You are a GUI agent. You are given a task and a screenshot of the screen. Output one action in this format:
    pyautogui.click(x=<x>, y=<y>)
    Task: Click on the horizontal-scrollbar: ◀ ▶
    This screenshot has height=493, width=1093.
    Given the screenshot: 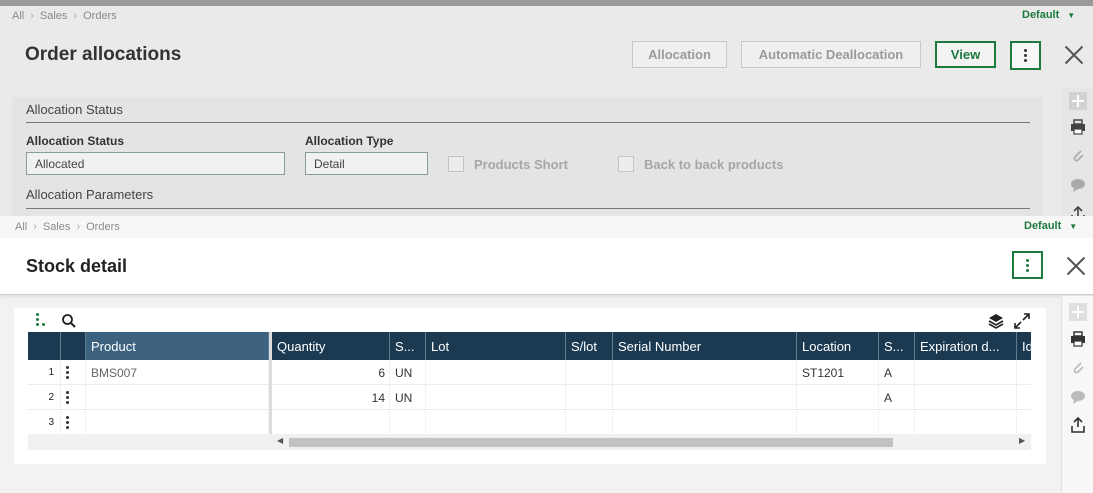 What is the action you would take?
    pyautogui.click(x=529, y=442)
    